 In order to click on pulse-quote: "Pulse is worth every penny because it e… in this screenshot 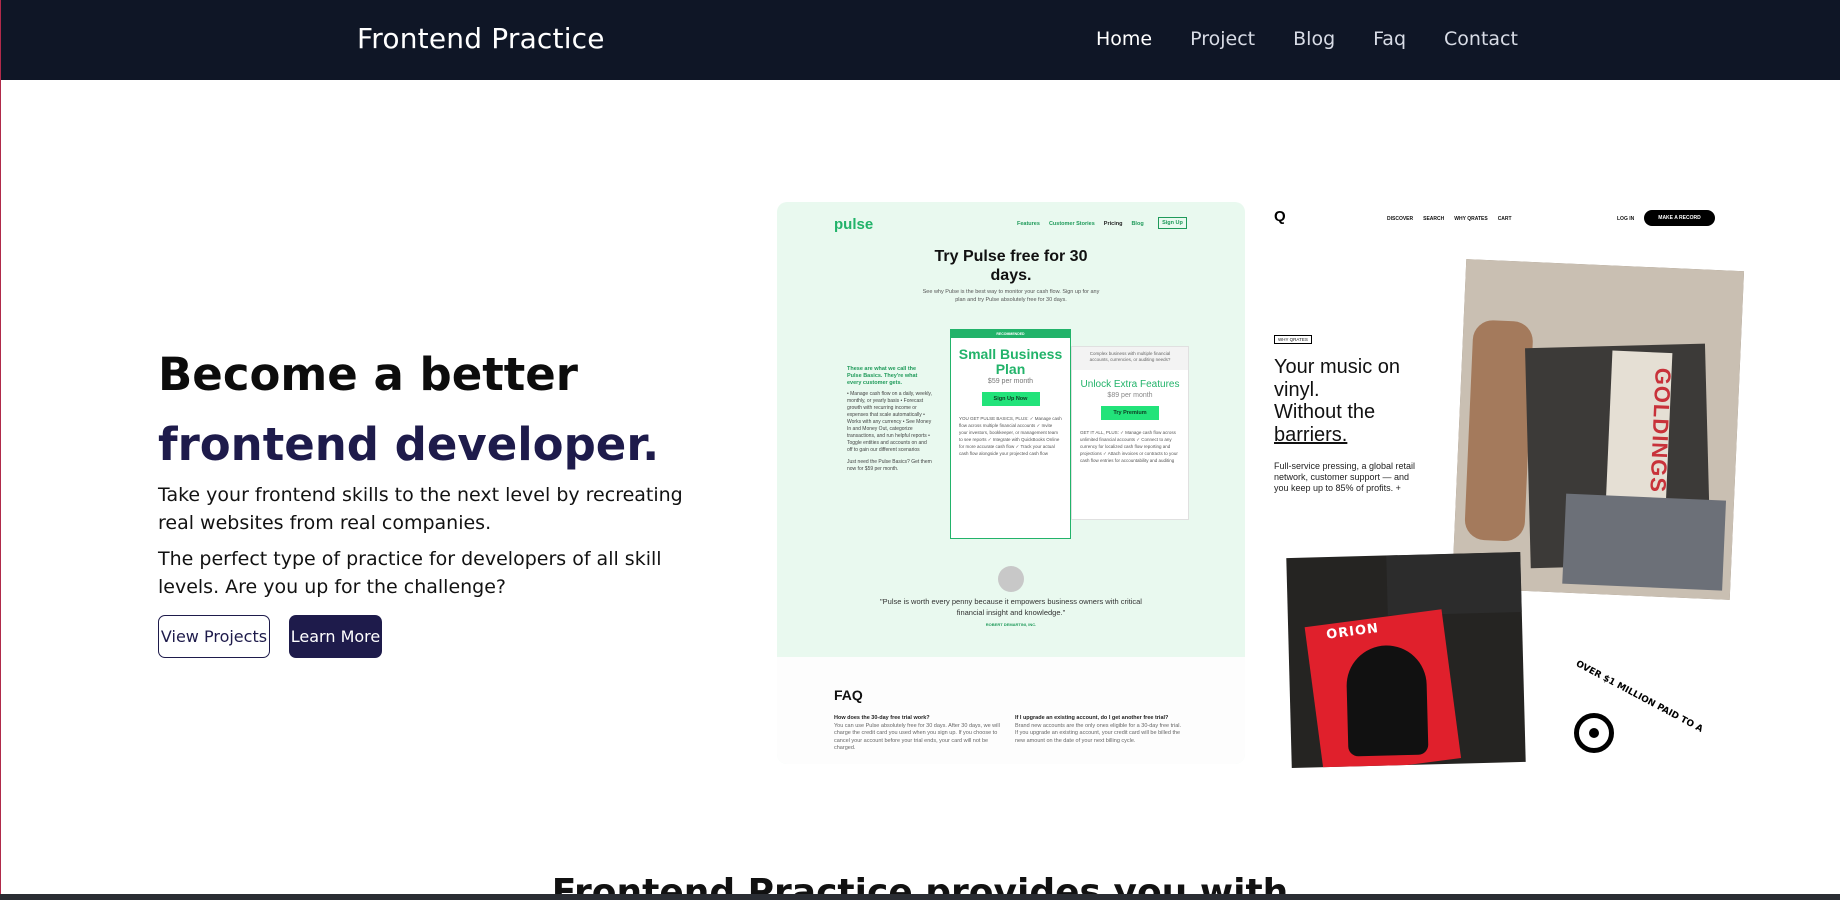, I will do `click(1011, 607)`.